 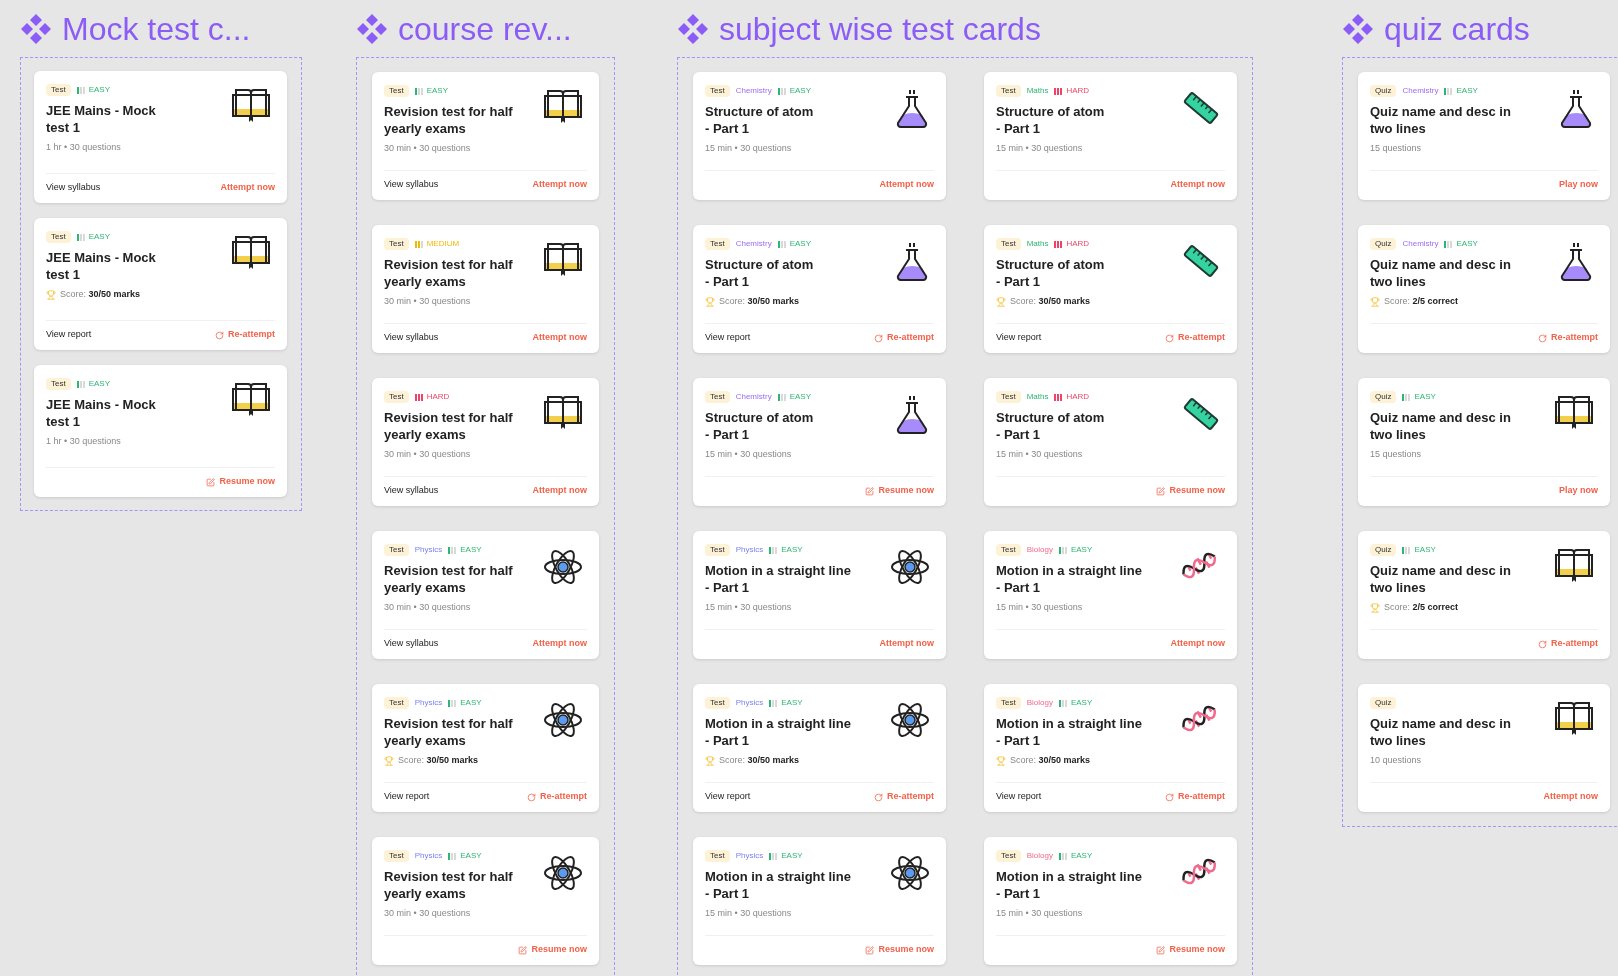 What do you see at coordinates (1110, 595) in the screenshot?
I see `test-card: Test Biology EASY Motion in a straight line - Part 1 15 min • 30 questions Attempt now` at bounding box center [1110, 595].